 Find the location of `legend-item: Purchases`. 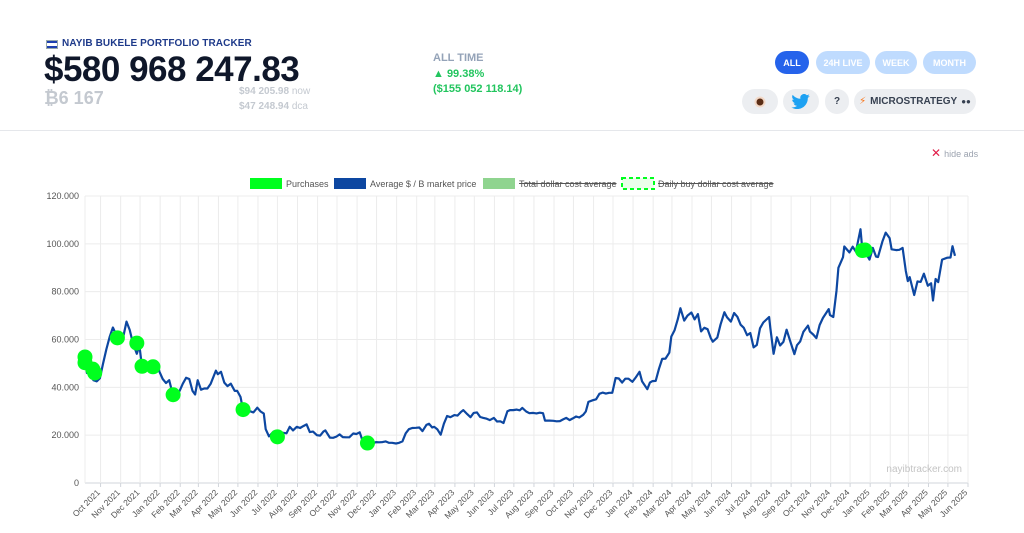

legend-item: Purchases is located at coordinates (289, 183).